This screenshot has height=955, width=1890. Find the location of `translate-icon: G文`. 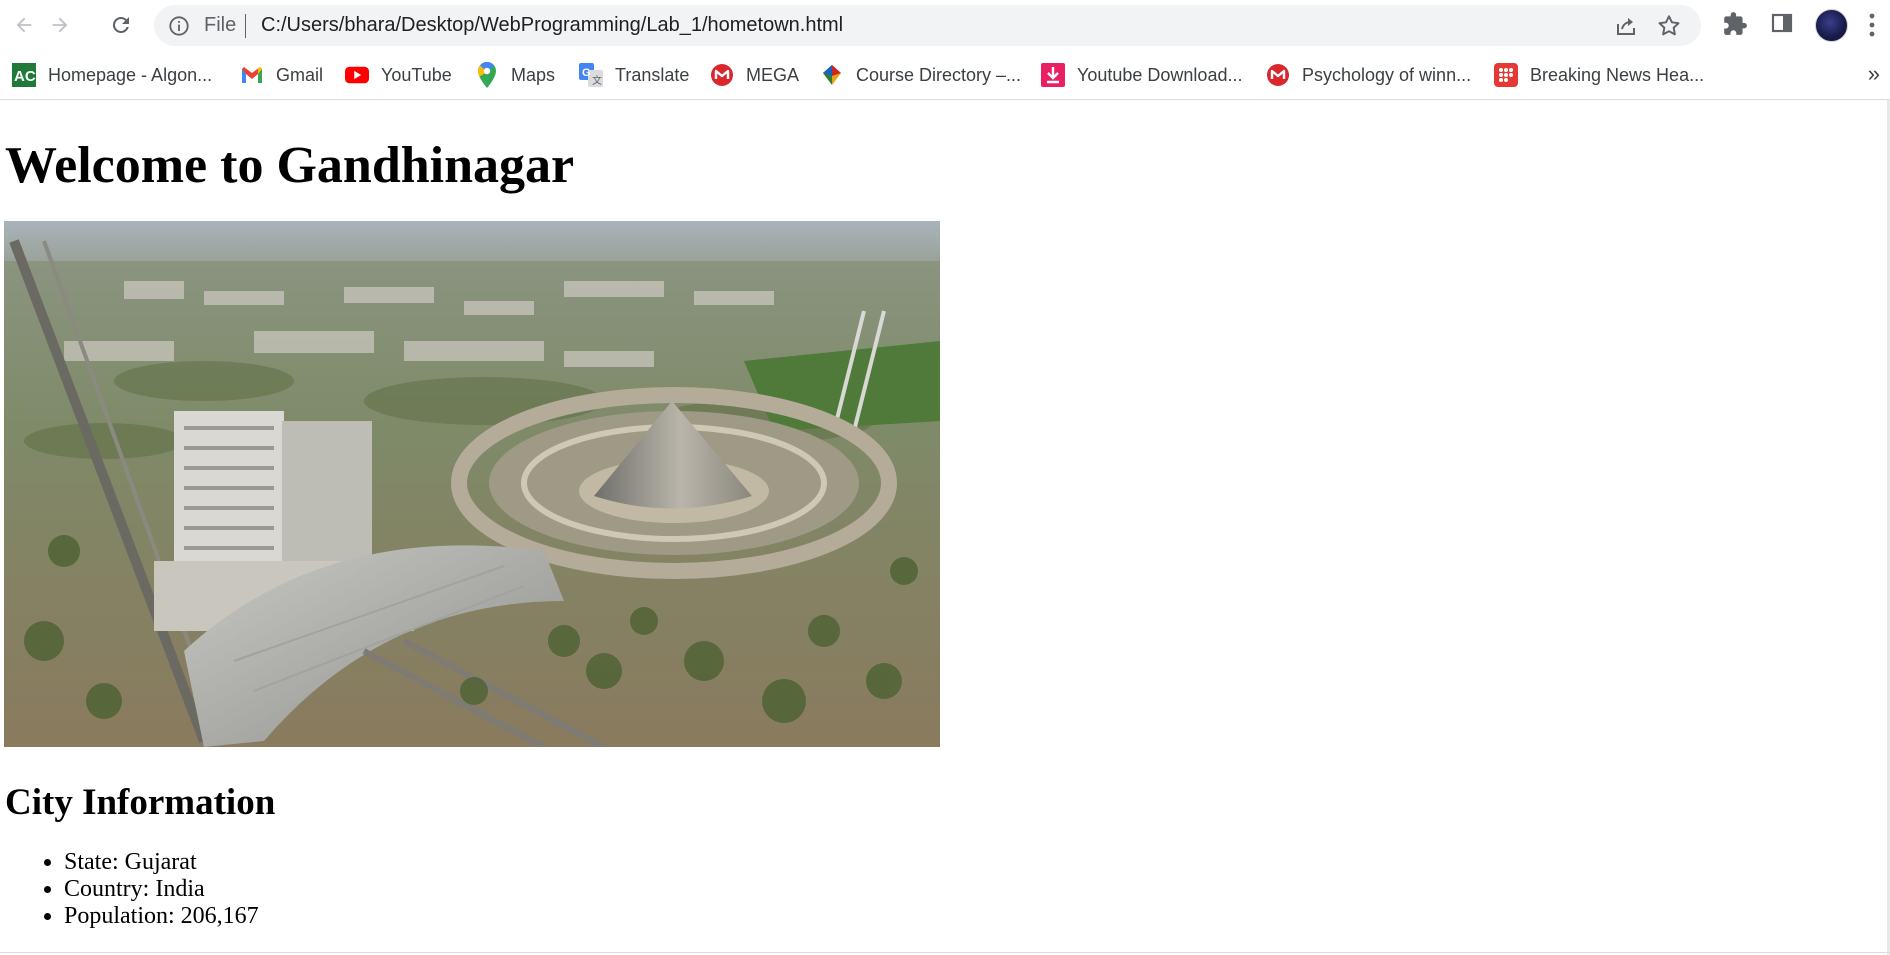

translate-icon: G文 is located at coordinates (591, 75).